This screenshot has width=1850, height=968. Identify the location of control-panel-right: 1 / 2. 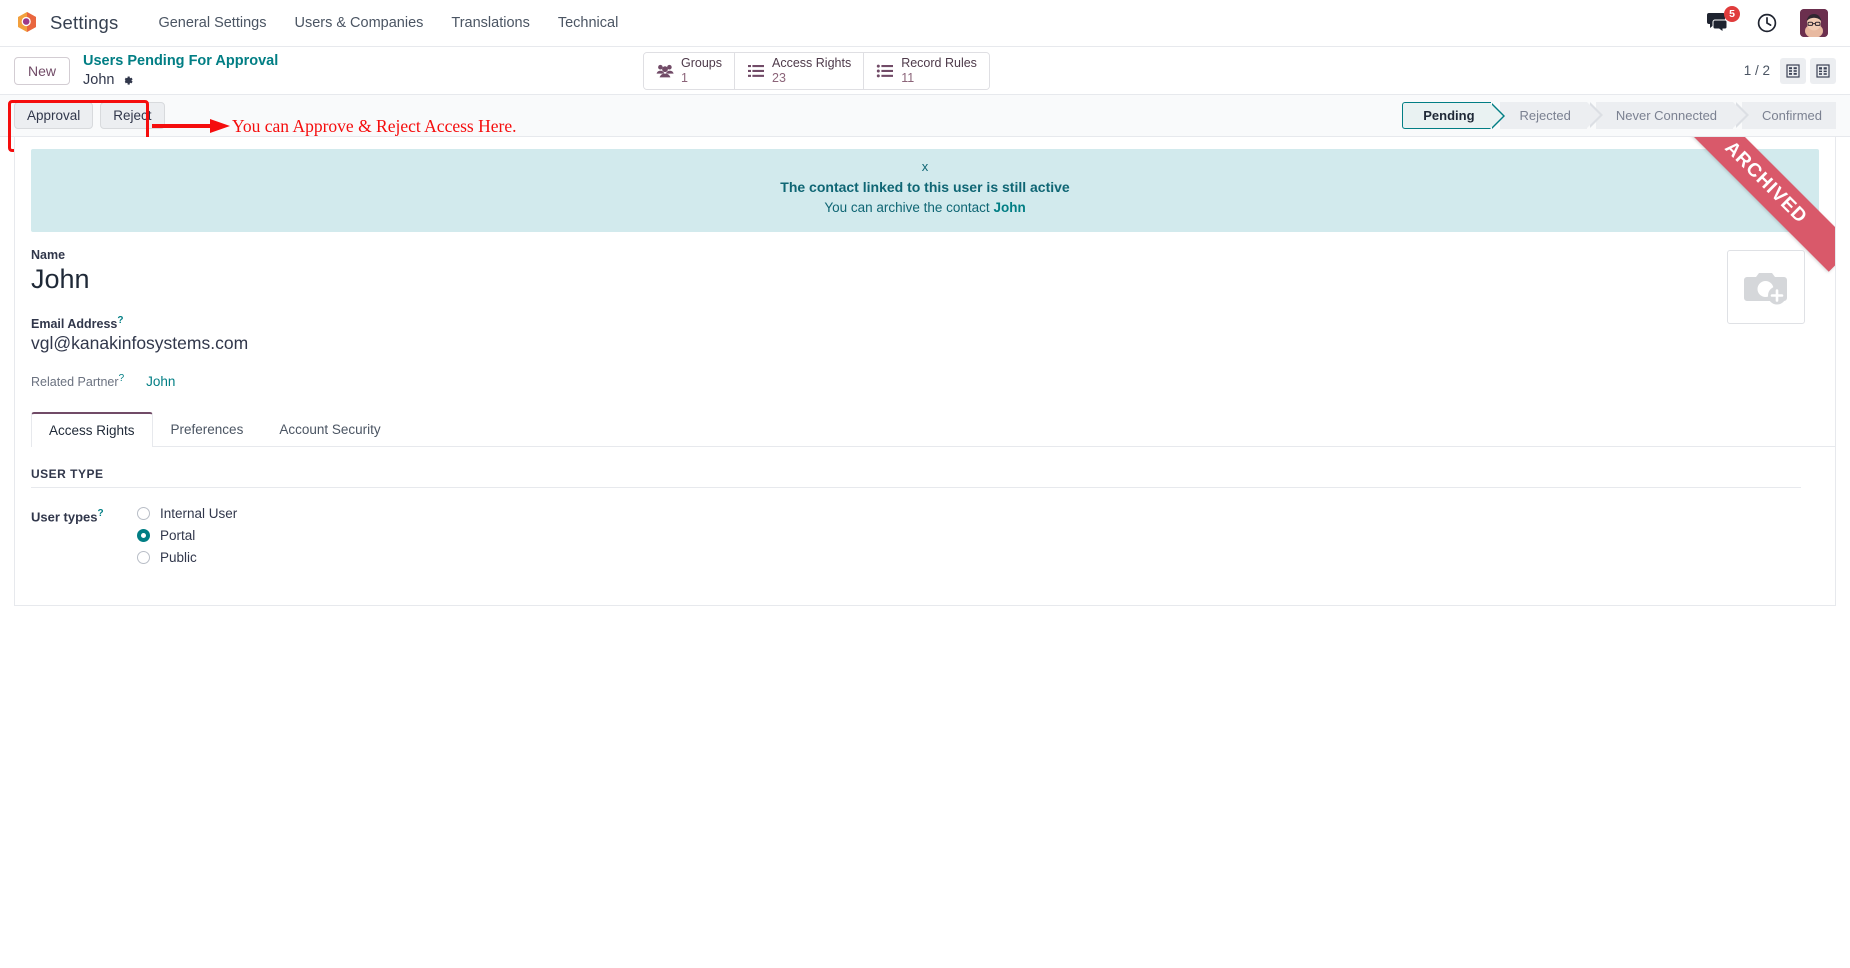
(1790, 70).